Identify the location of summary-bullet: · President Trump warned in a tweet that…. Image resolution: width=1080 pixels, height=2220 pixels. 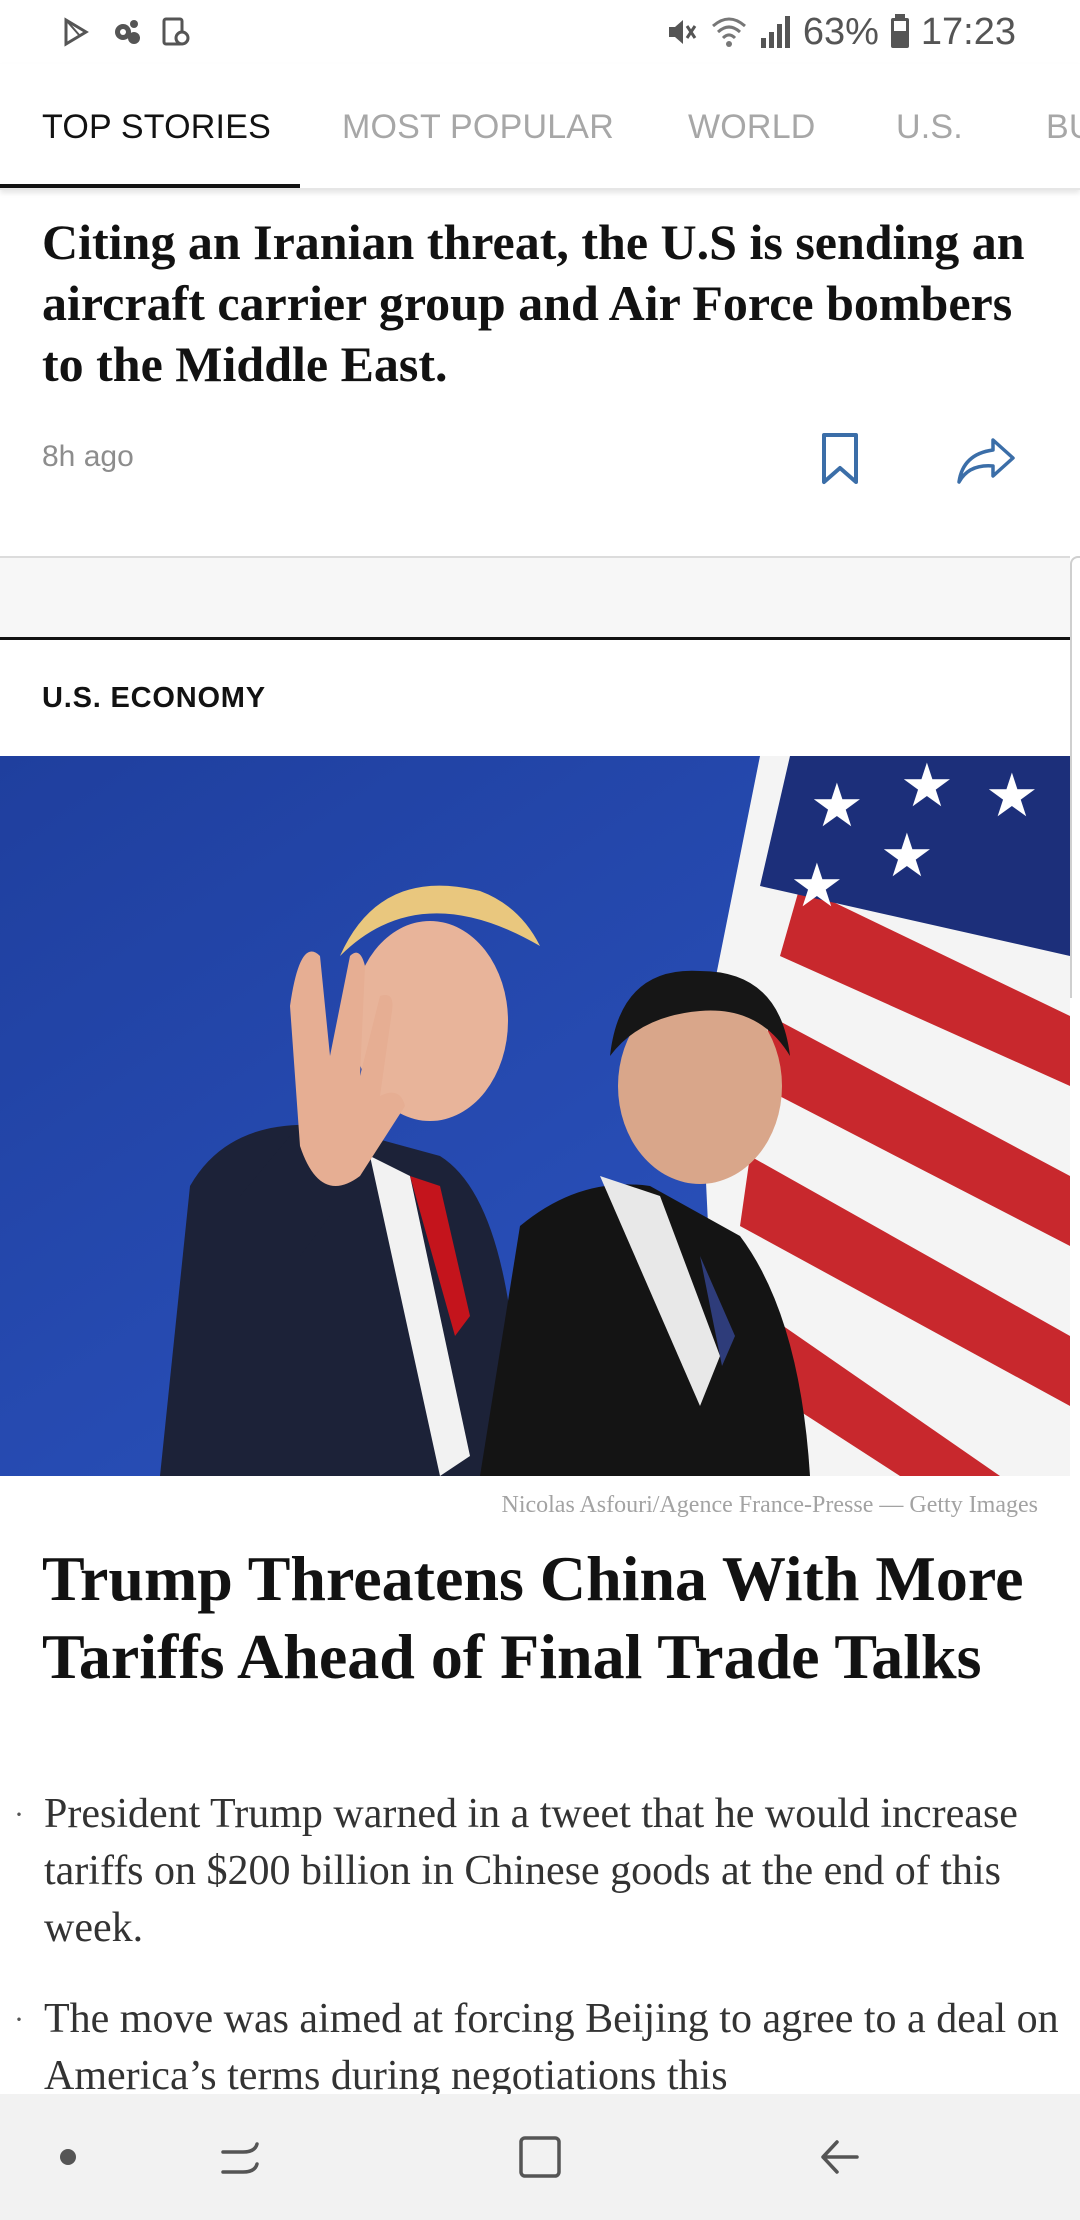
(530, 1871).